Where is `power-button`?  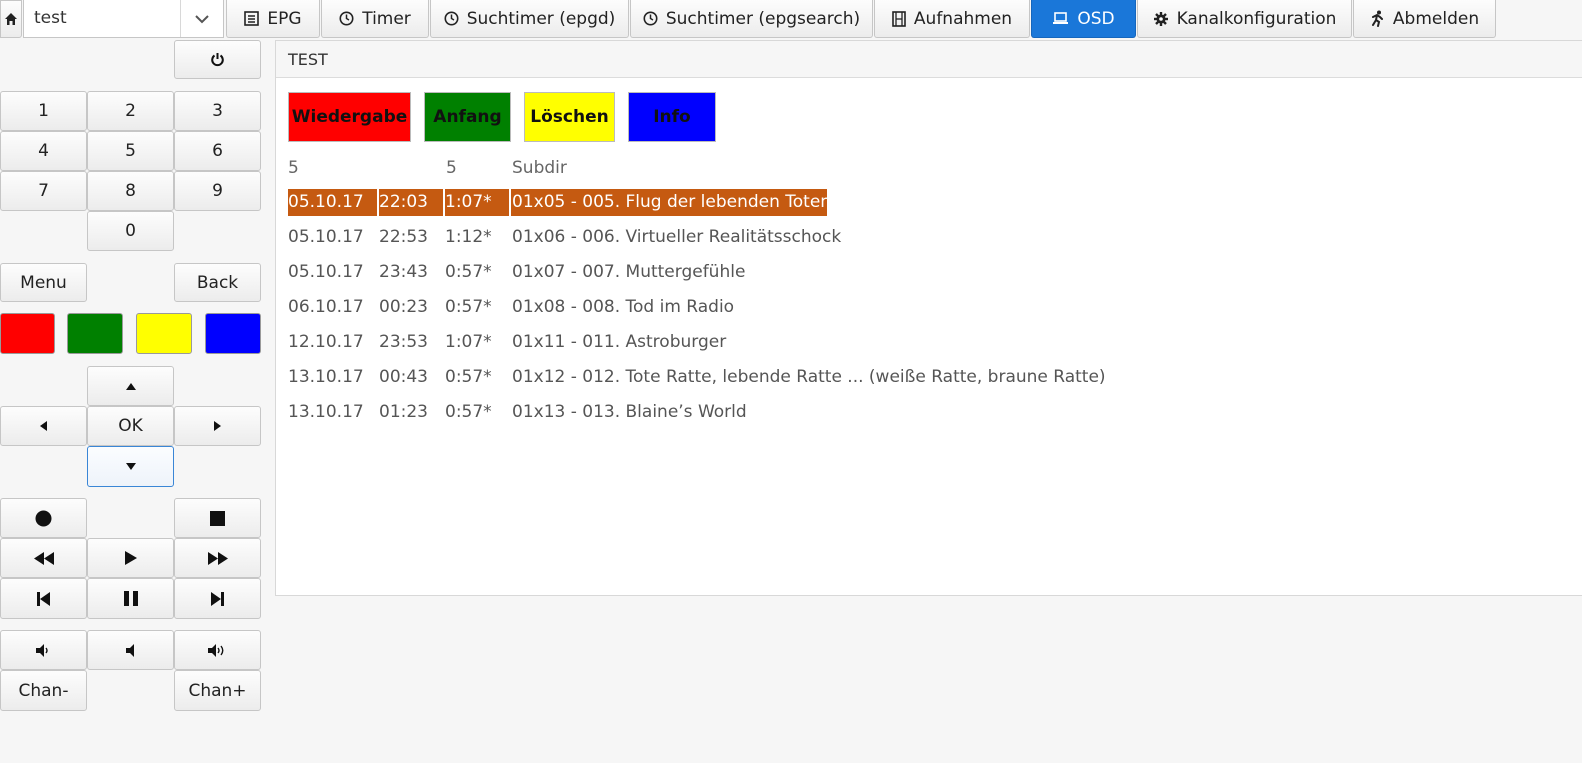 power-button is located at coordinates (217, 59).